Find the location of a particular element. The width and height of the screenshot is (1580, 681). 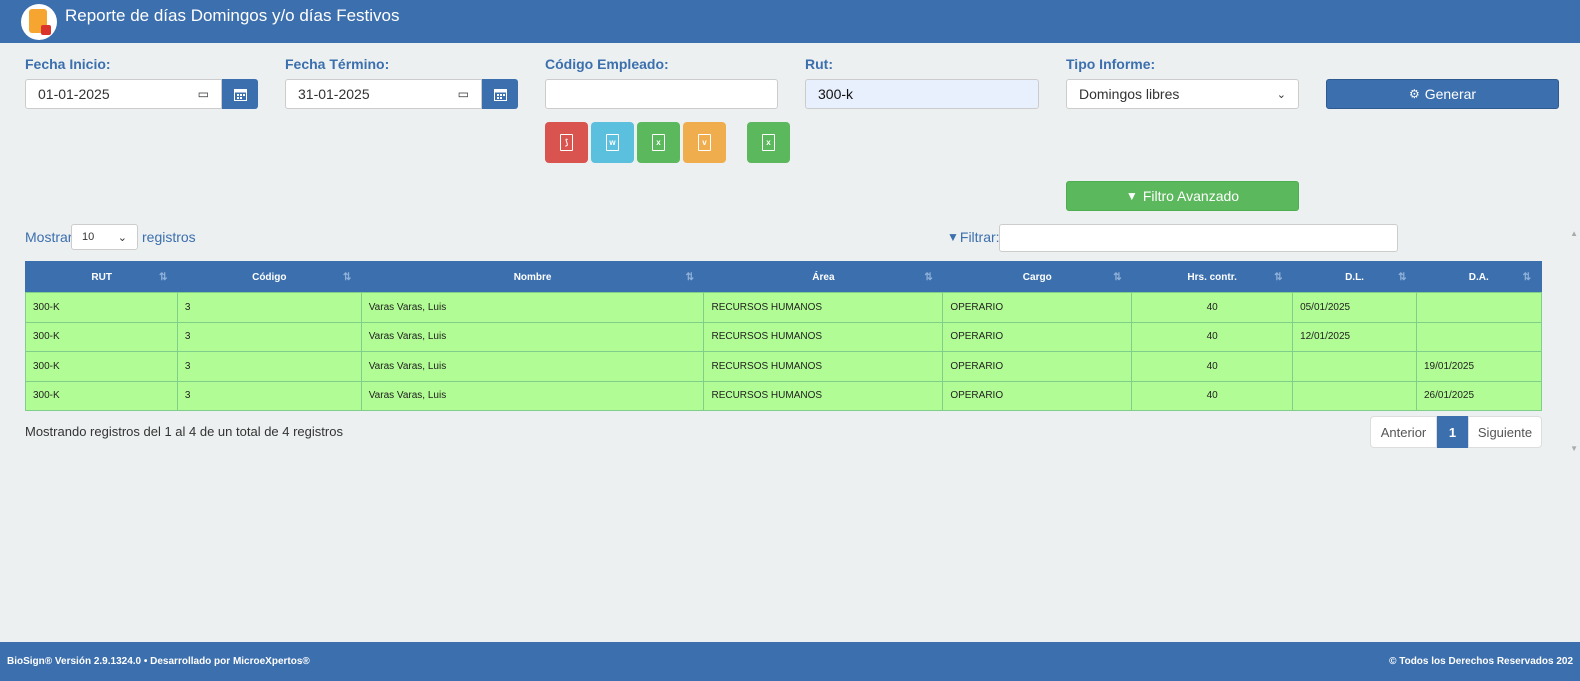

fecha-termino-calendar-button is located at coordinates (500, 94).